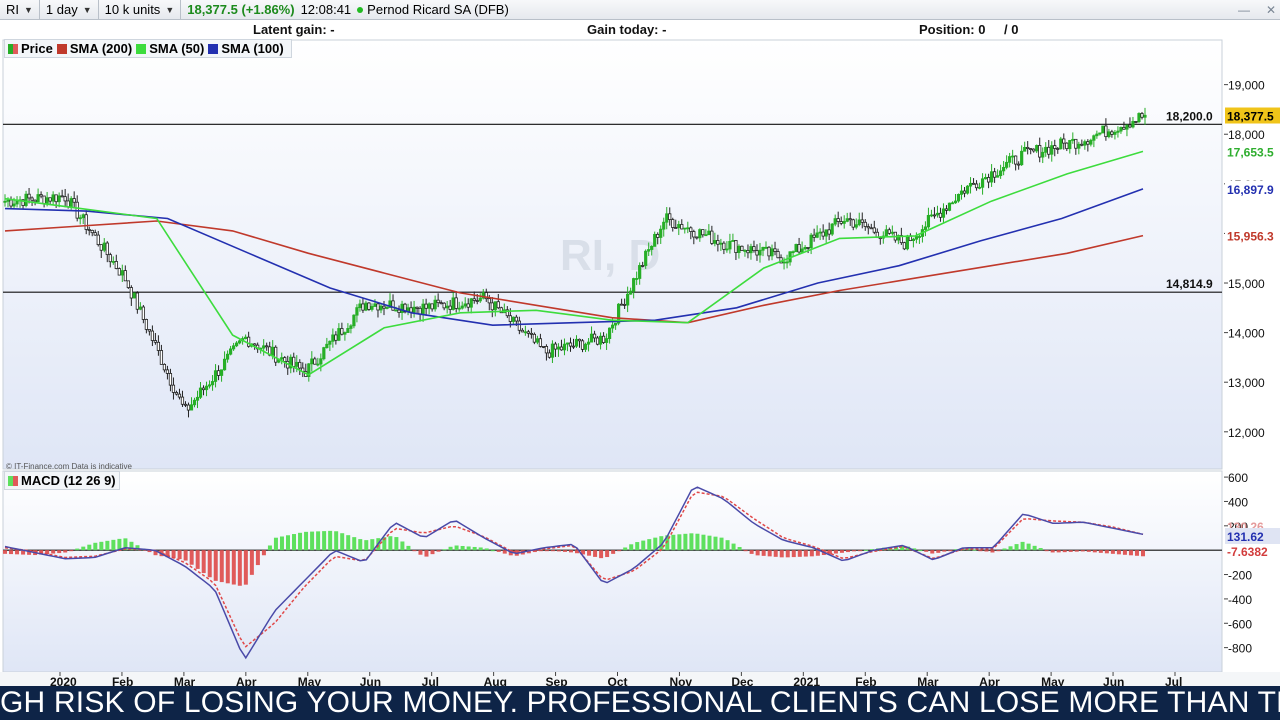  What do you see at coordinates (101, 48) in the screenshot?
I see `legend-label: SMA (200)` at bounding box center [101, 48].